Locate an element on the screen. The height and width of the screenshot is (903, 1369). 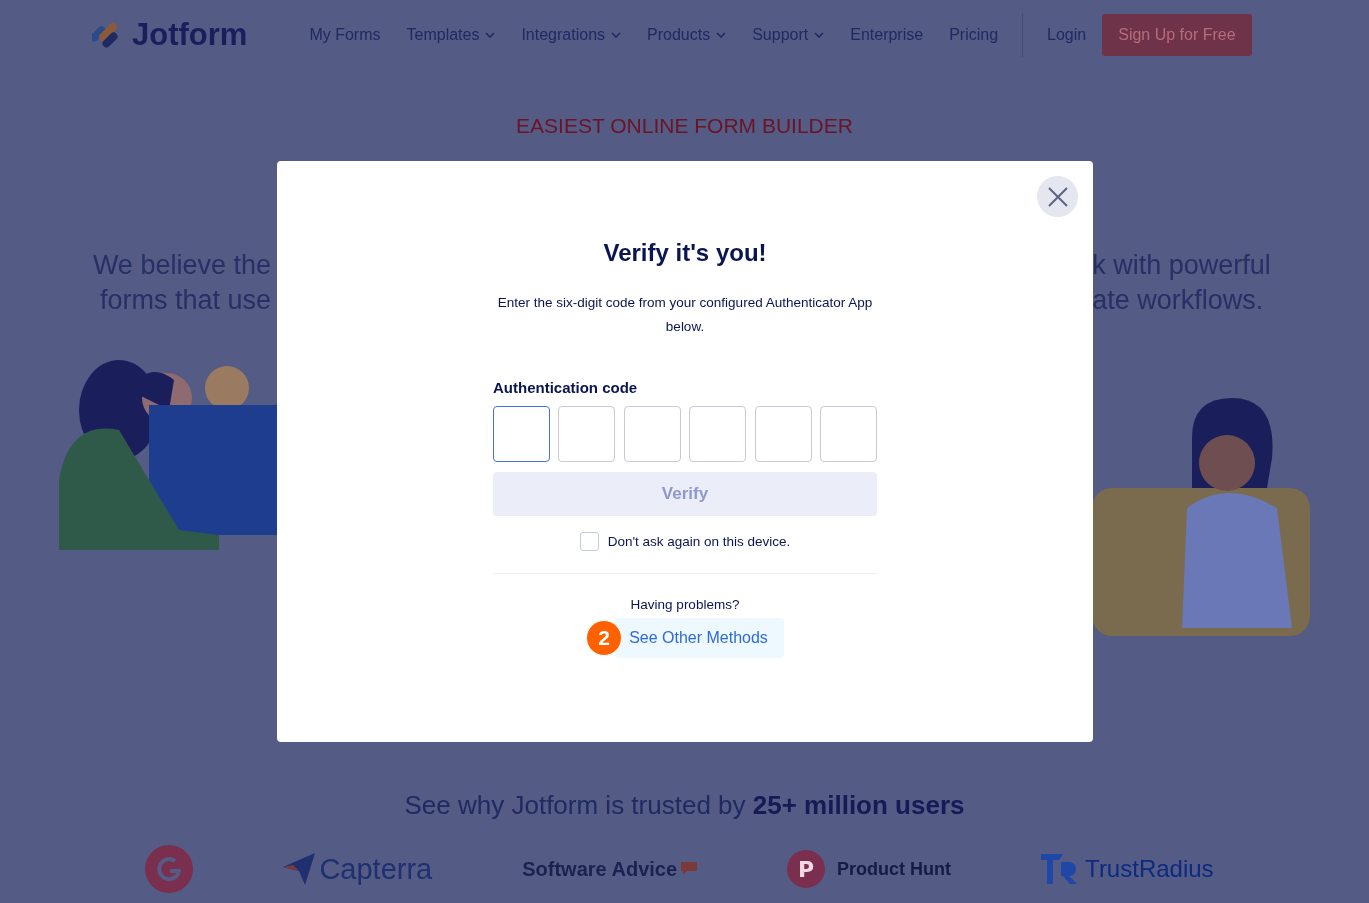
close-button is located at coordinates (1057, 196).